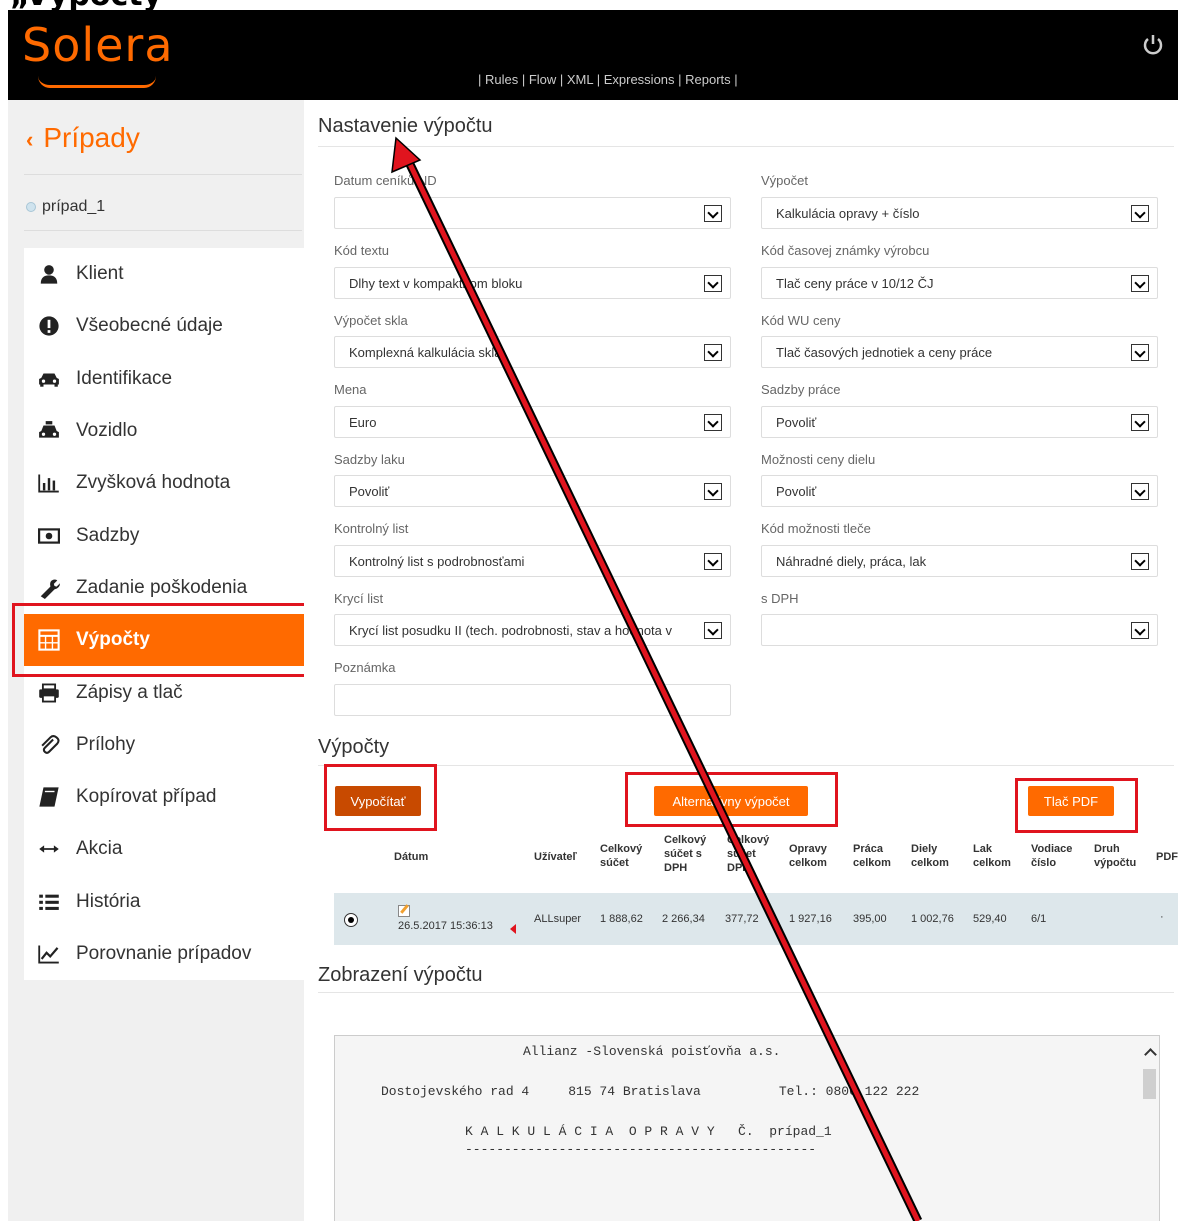 This screenshot has height=1221, width=1178. I want to click on sidebar-item-label: Kopírovat případ, so click(146, 797).